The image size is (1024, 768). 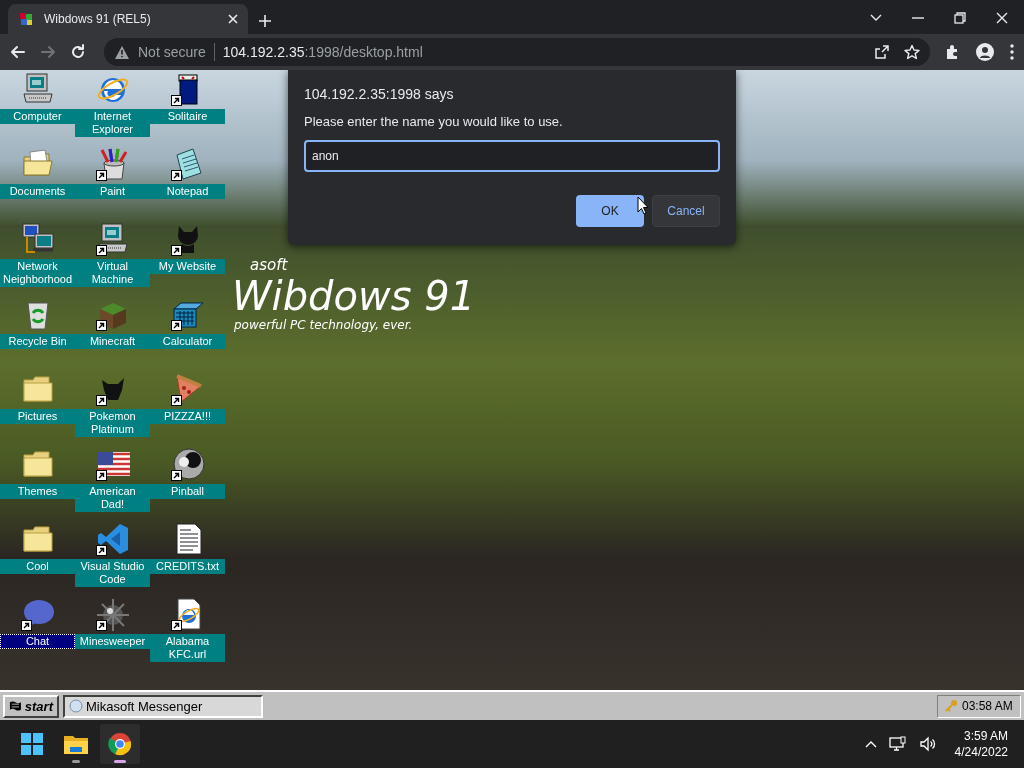 I want to click on url-text: 104.192.2.35:1998/desktop.html, so click(x=322, y=52).